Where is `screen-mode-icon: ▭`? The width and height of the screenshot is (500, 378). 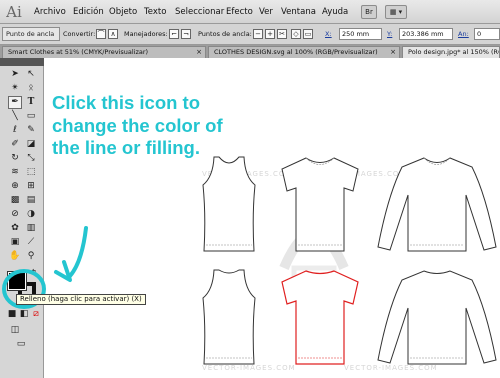 screen-mode-icon: ▭ is located at coordinates (21, 344).